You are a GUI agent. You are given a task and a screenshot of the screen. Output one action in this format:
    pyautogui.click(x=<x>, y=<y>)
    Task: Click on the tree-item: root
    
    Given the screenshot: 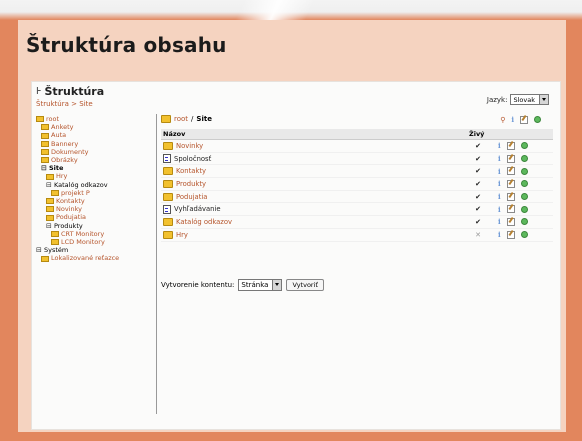 What is the action you would take?
    pyautogui.click(x=96, y=119)
    